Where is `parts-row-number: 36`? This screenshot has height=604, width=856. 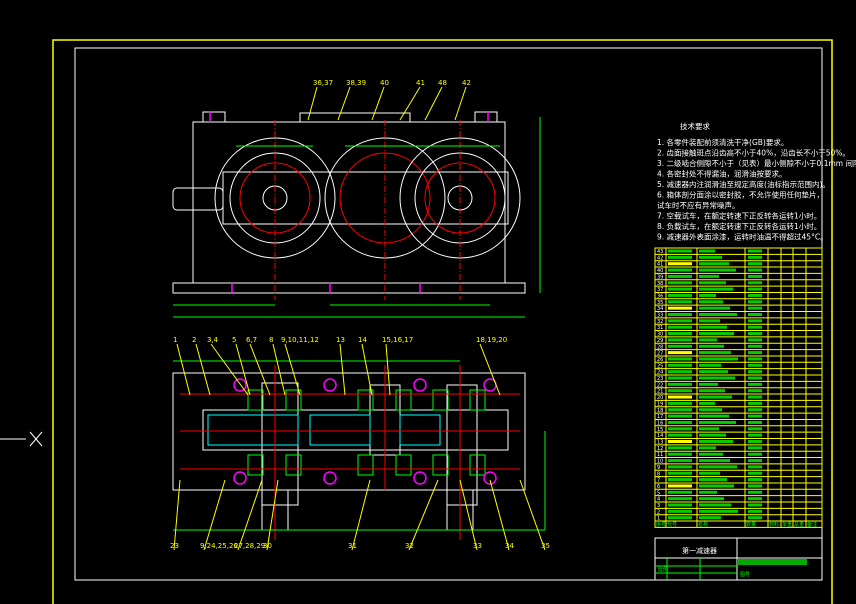 parts-row-number: 36 is located at coordinates (660, 296).